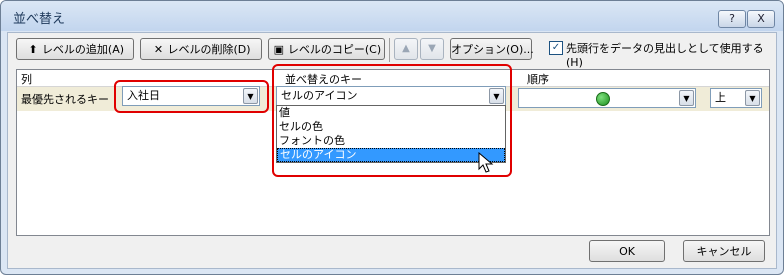 The image size is (784, 275). I want to click on title-bar: 並べ替え ? X, so click(392, 16).